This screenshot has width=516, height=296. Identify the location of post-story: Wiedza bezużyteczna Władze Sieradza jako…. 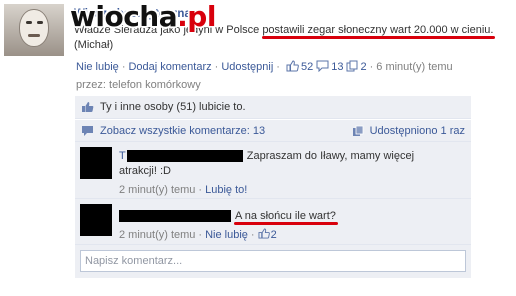
(292, 30).